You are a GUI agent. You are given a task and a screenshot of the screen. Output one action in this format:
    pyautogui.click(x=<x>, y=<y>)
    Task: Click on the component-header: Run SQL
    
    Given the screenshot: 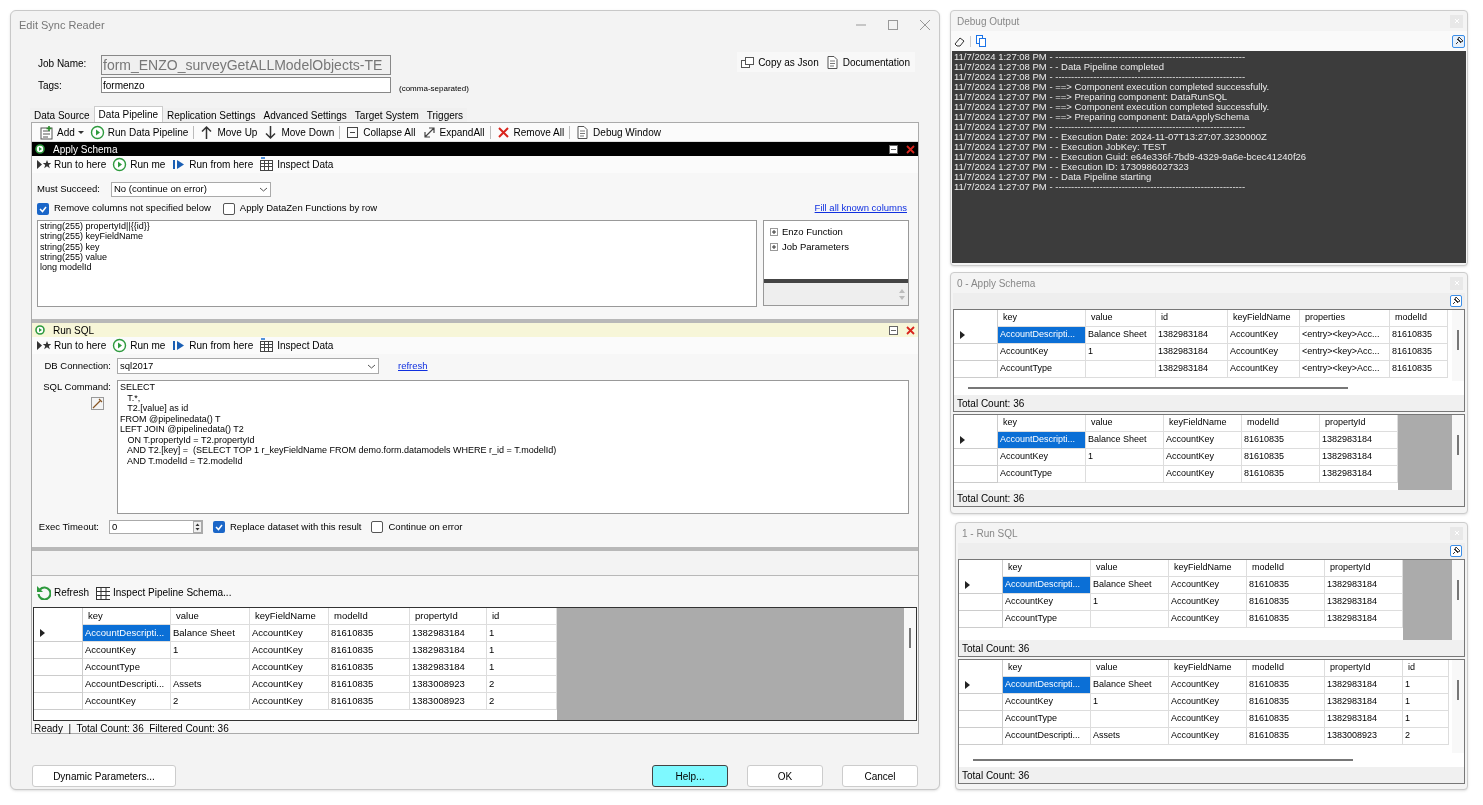 What is the action you would take?
    pyautogui.click(x=475, y=330)
    